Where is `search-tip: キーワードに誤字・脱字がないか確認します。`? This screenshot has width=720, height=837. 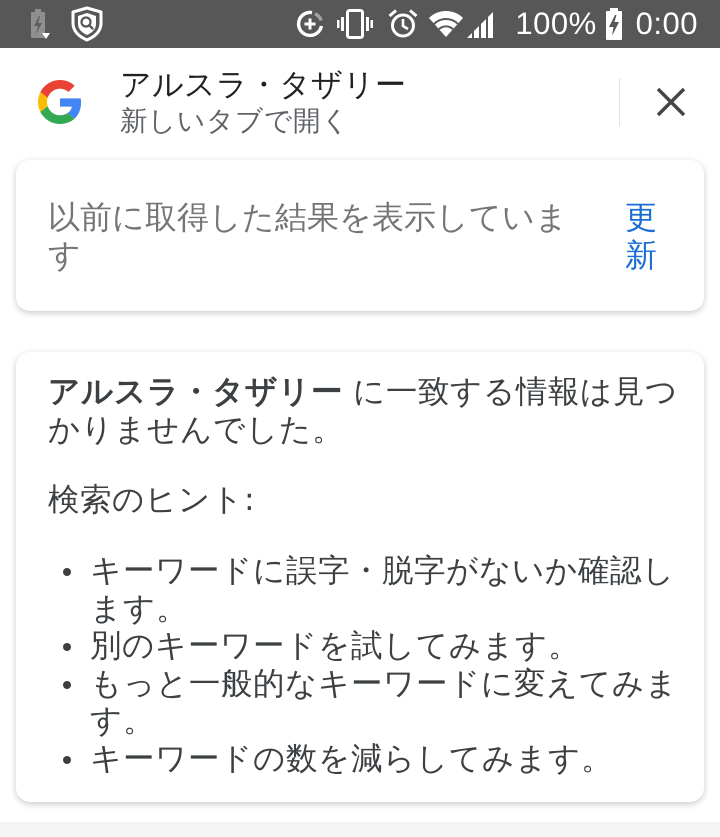
search-tip: キーワードに誤字・脱字がないか確認します。 is located at coordinates (383, 590).